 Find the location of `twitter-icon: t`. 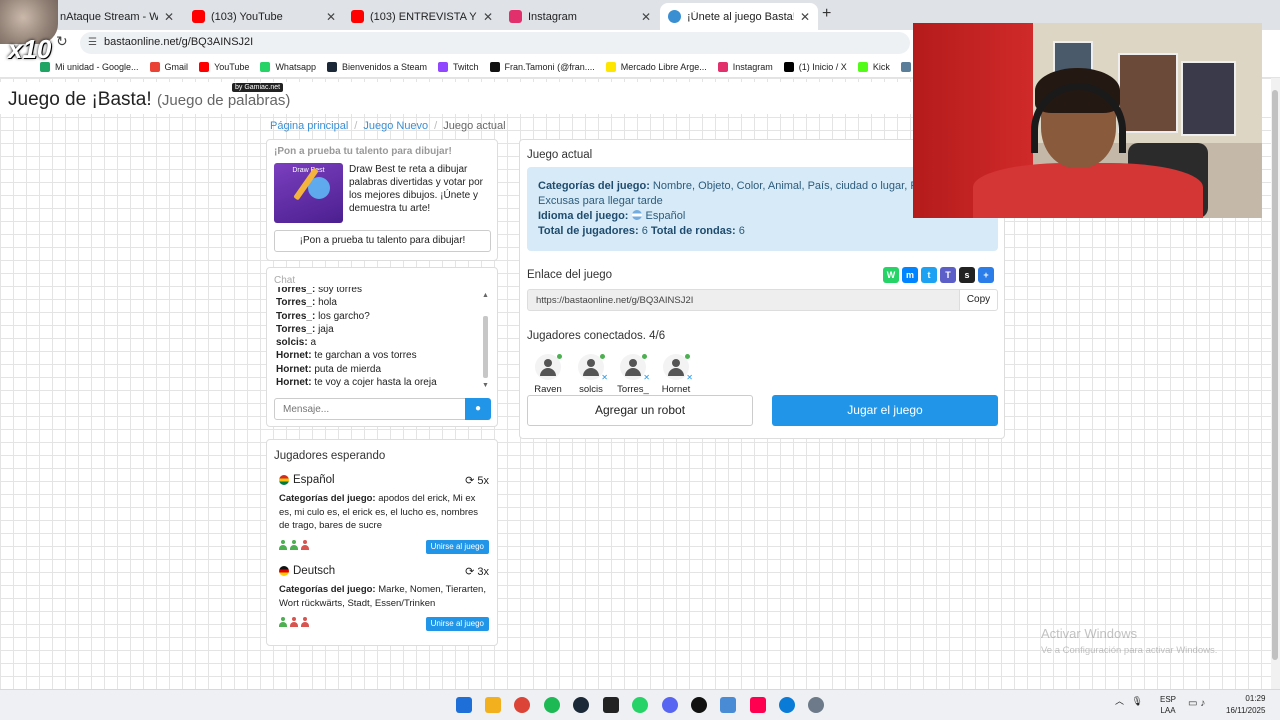

twitter-icon: t is located at coordinates (929, 275).